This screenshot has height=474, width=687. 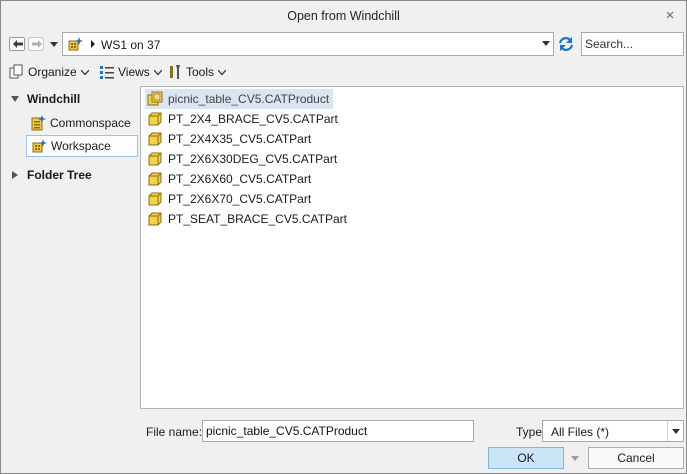 I want to click on sidebar-item-label: Workspace, so click(x=81, y=146).